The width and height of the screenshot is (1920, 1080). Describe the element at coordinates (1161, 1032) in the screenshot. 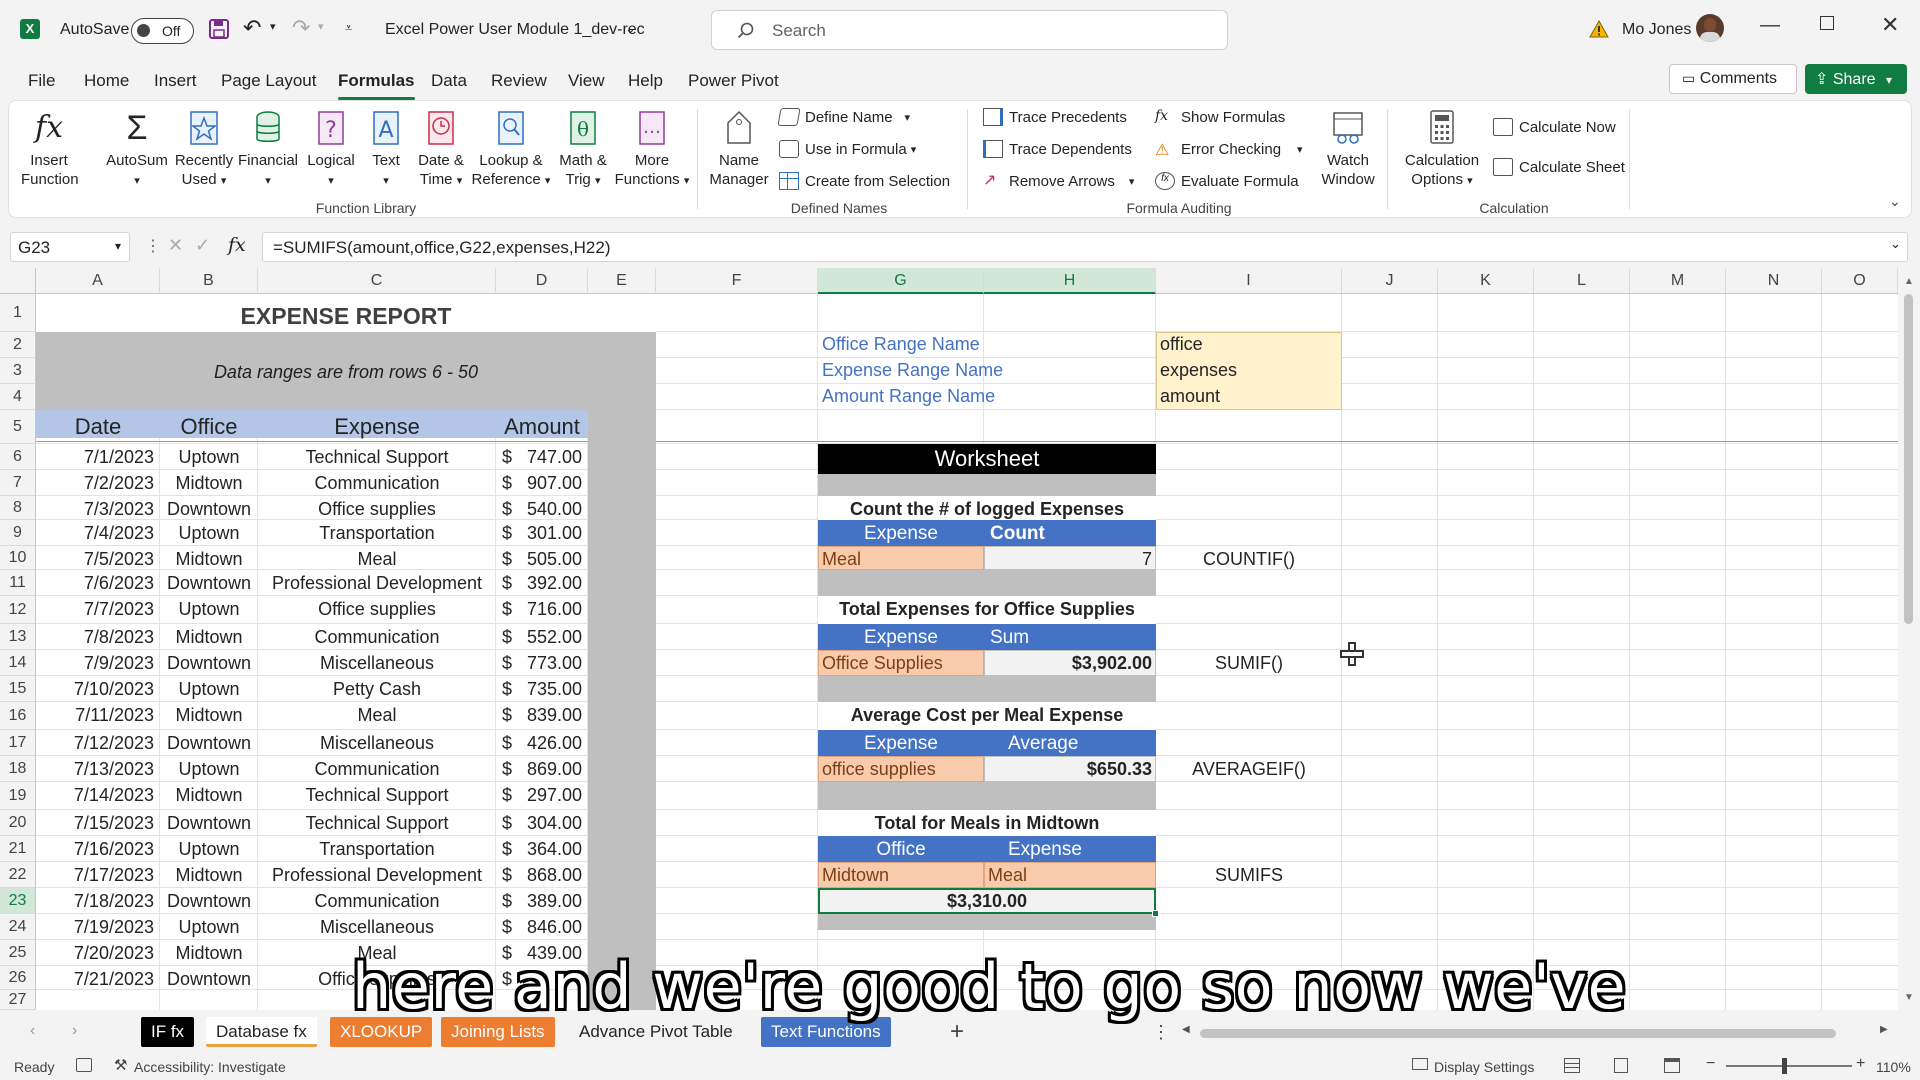

I see `tab-options-icon: ⋮` at that location.